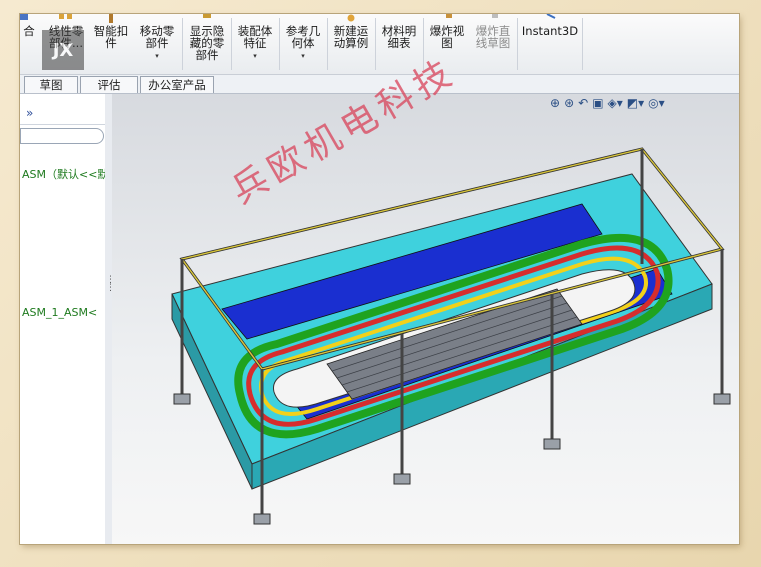 The height and width of the screenshot is (567, 761). I want to click on tree-item-subassembly: ASM_1_ASM<, so click(59, 312).